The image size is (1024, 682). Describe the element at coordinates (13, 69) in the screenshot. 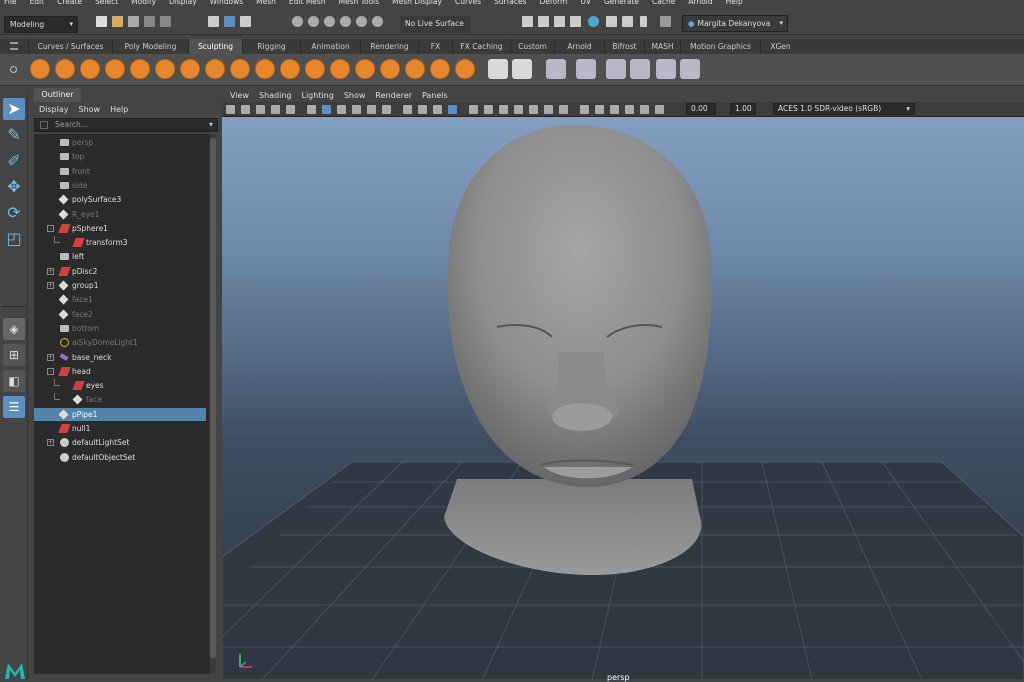

I see `shelf-settings-icon` at that location.